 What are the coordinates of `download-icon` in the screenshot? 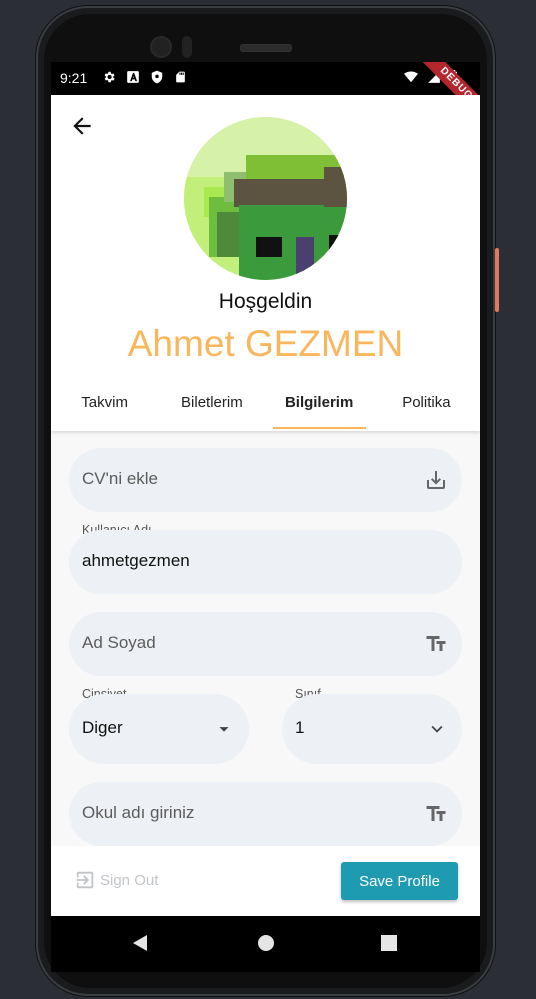 It's located at (436, 480).